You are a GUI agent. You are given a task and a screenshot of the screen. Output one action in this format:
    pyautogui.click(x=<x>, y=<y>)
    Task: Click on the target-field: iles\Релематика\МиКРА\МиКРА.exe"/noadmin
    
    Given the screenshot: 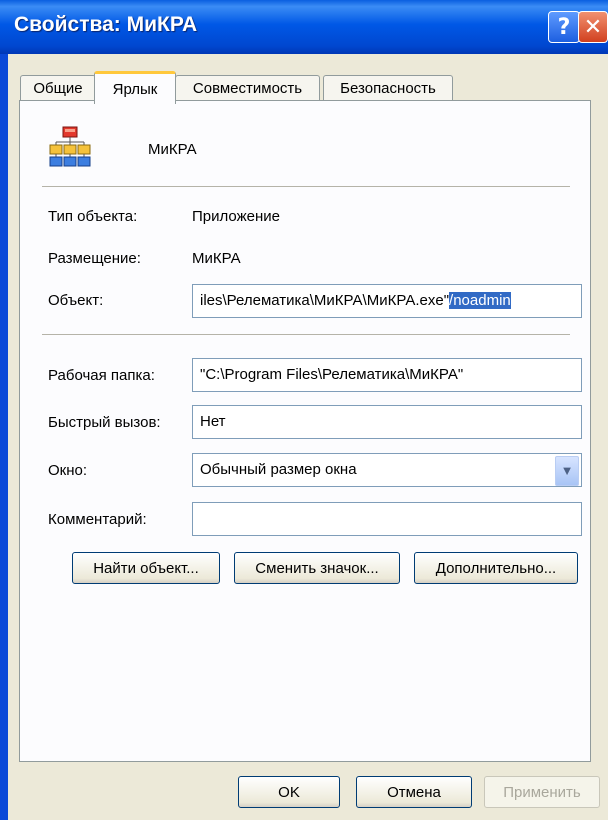 What is the action you would take?
    pyautogui.click(x=387, y=301)
    